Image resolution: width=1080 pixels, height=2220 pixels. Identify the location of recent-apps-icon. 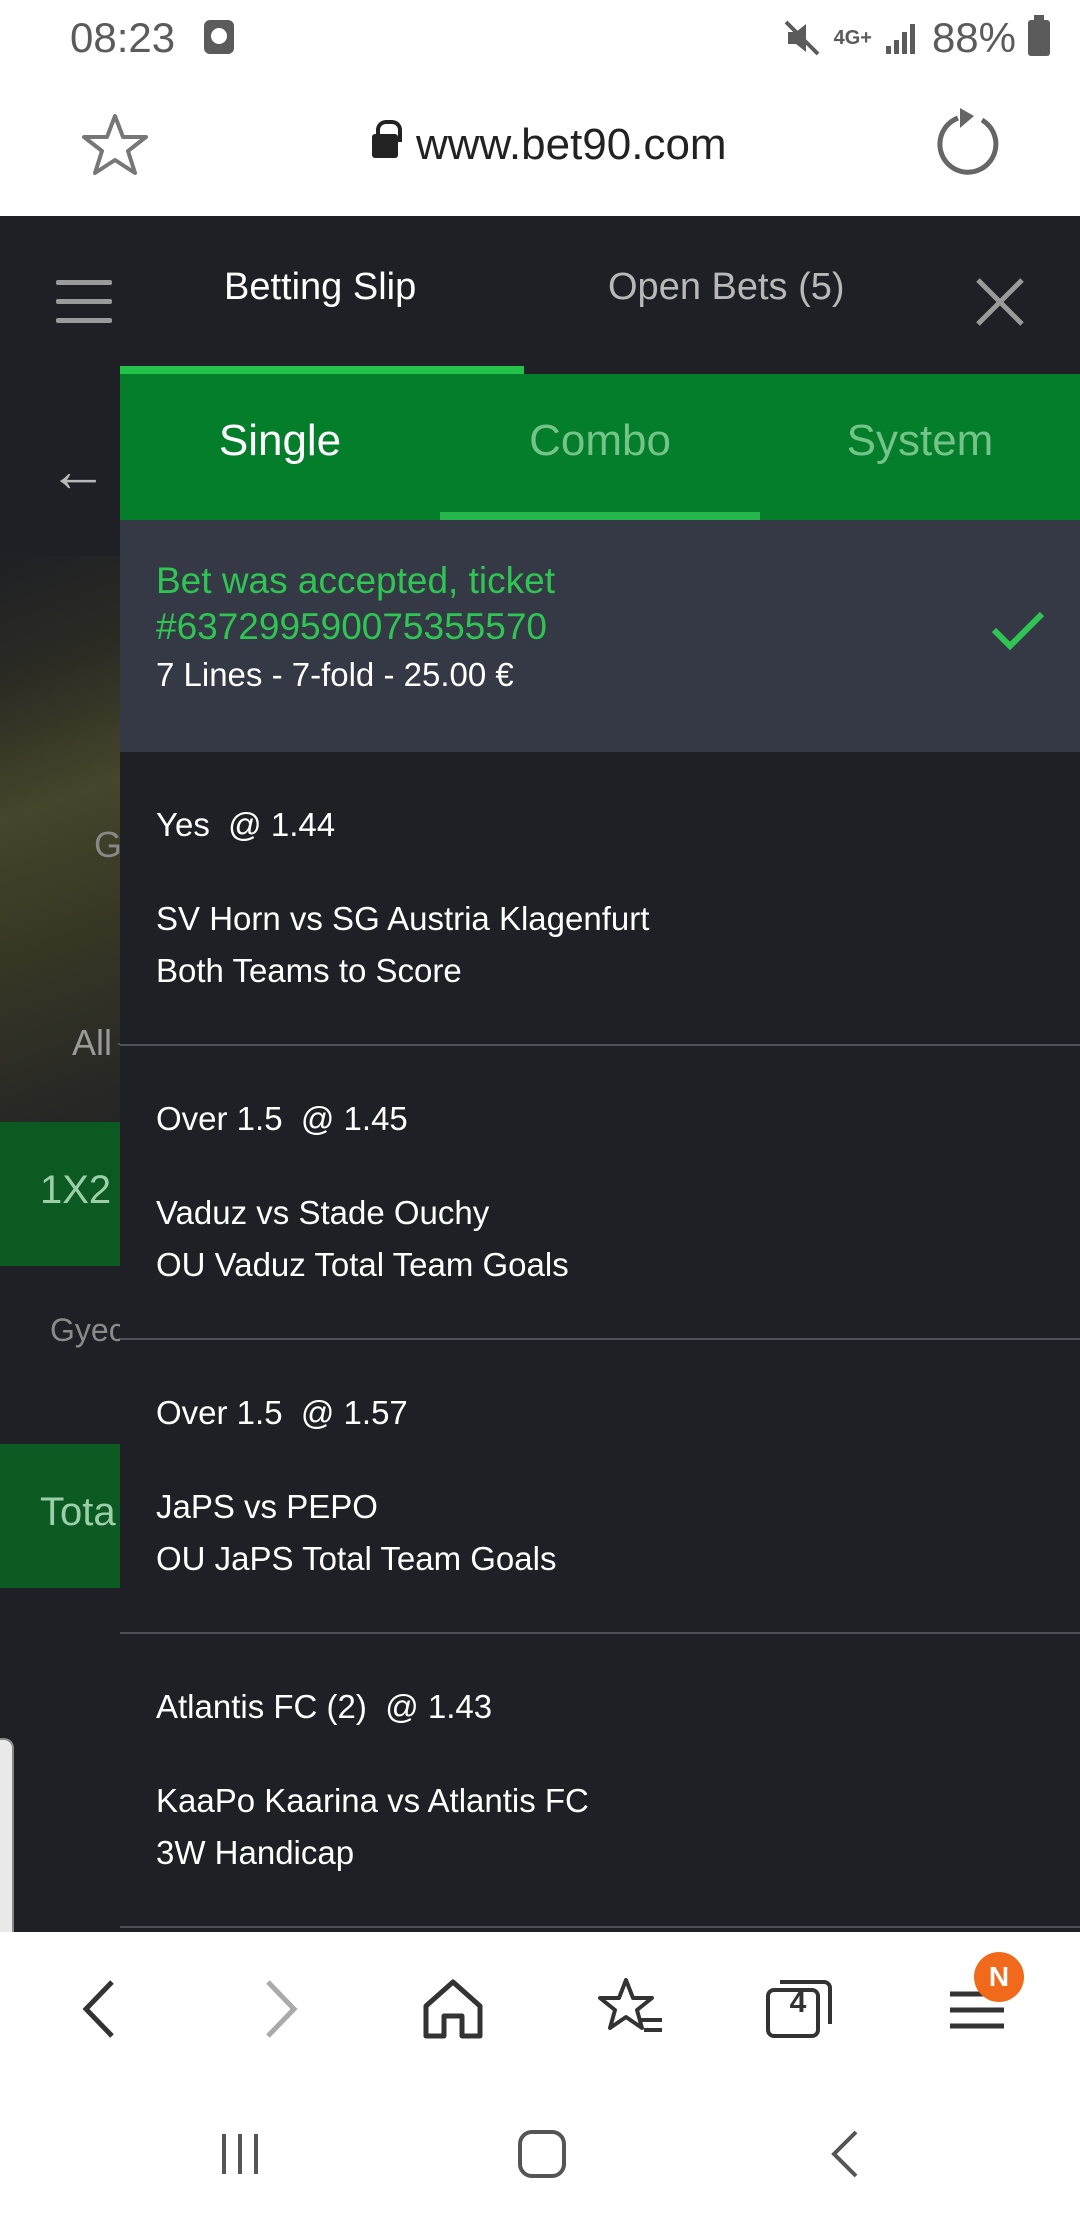
(242, 2154).